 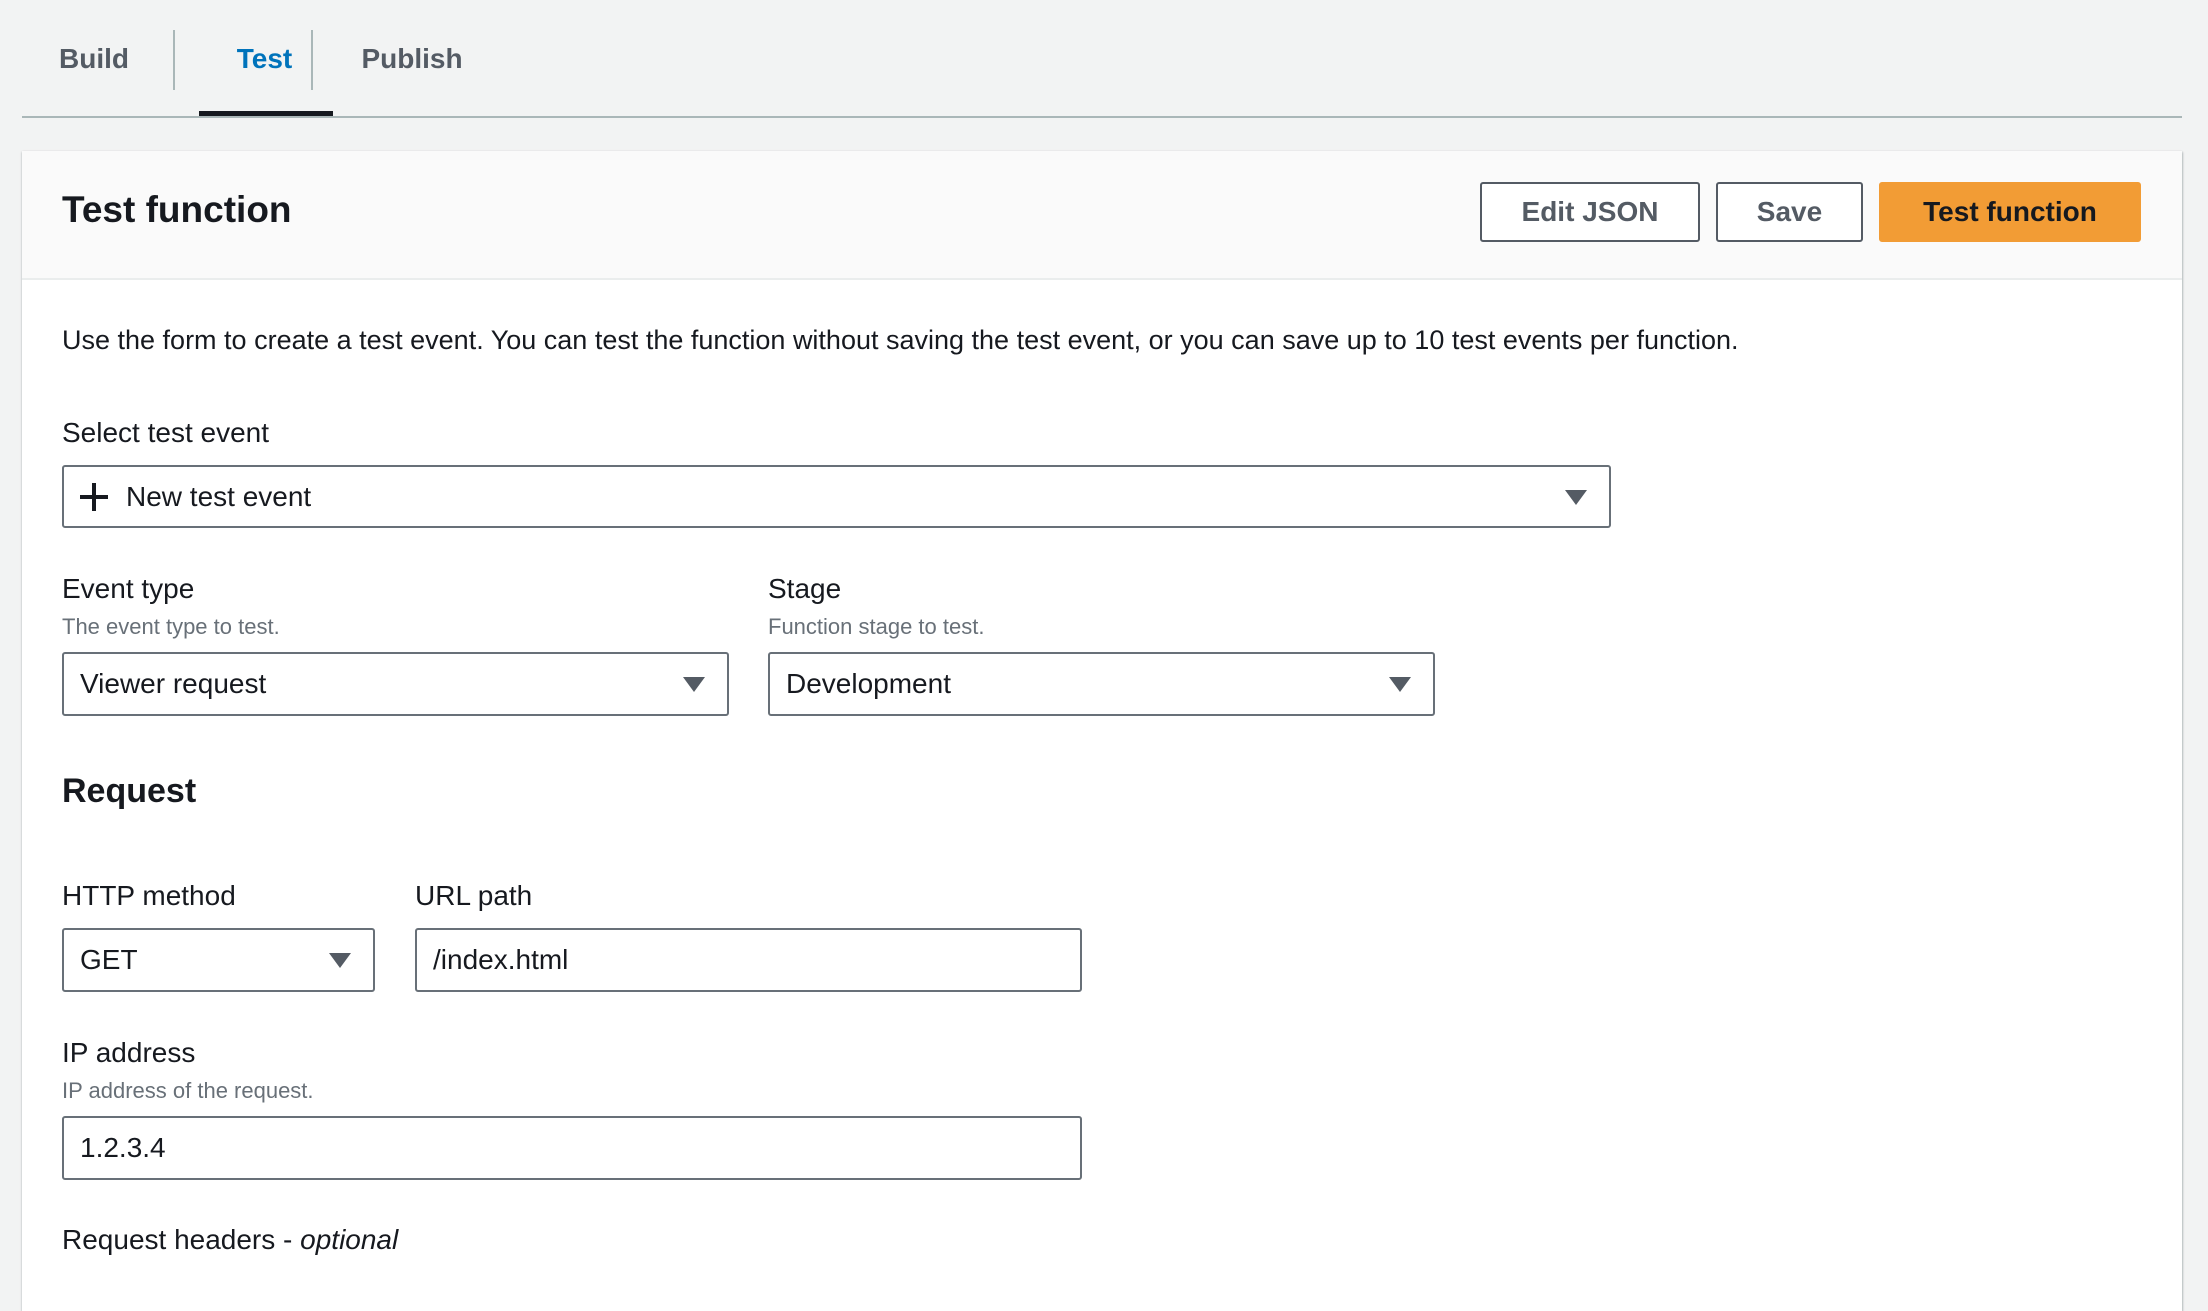 I want to click on stage-description: Function stage to test., so click(x=876, y=626).